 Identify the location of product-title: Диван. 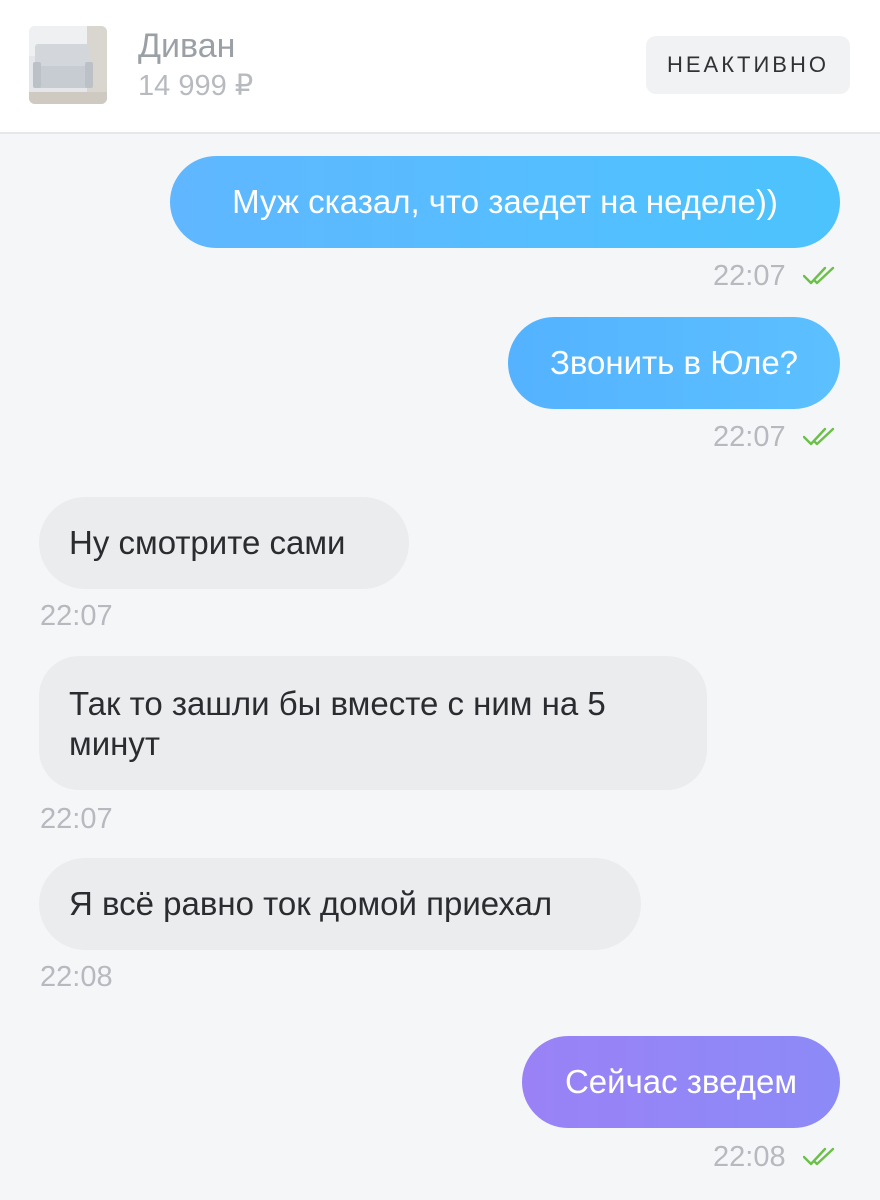
(186, 46).